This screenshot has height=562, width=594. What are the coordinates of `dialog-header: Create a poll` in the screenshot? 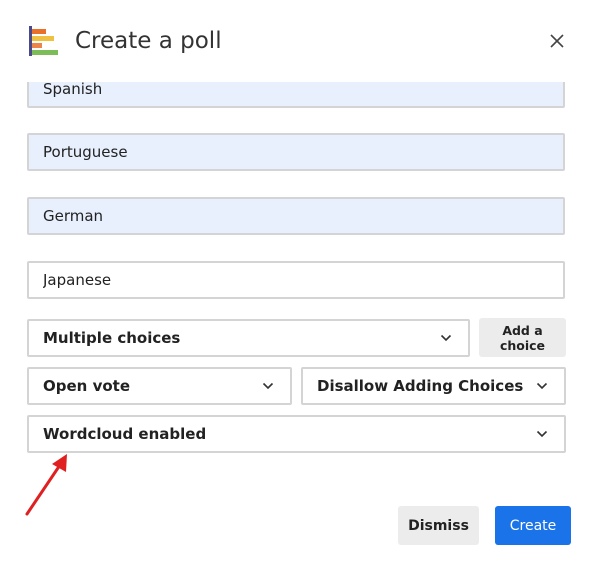 It's located at (297, 41).